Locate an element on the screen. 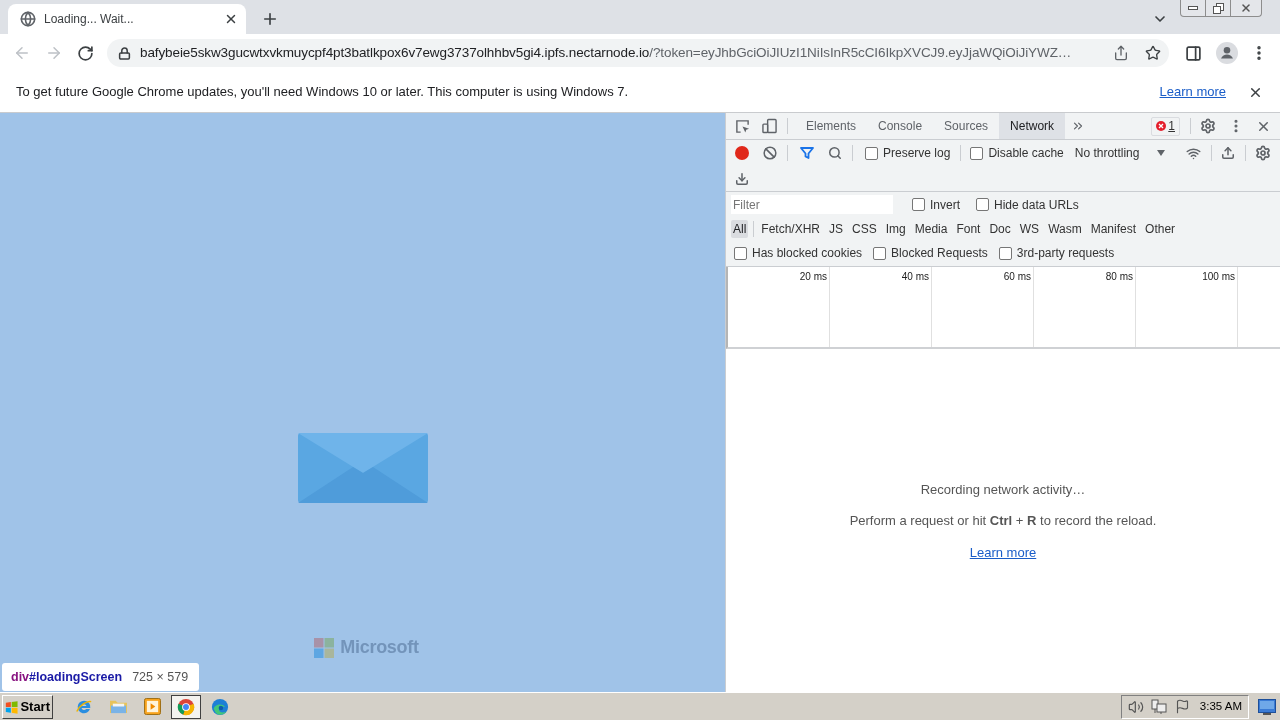 This screenshot has width=1280, height=720. bookmark-star-icon is located at coordinates (1153, 53).